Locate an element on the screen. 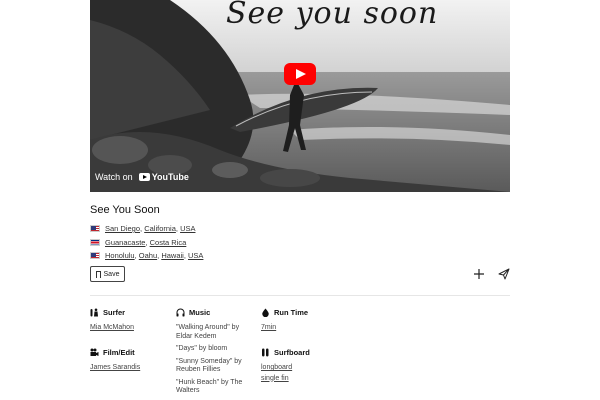 This screenshot has width=600, height=400. film-edit-block: Film/Edit James Sarandis is located at coordinates (115, 359).